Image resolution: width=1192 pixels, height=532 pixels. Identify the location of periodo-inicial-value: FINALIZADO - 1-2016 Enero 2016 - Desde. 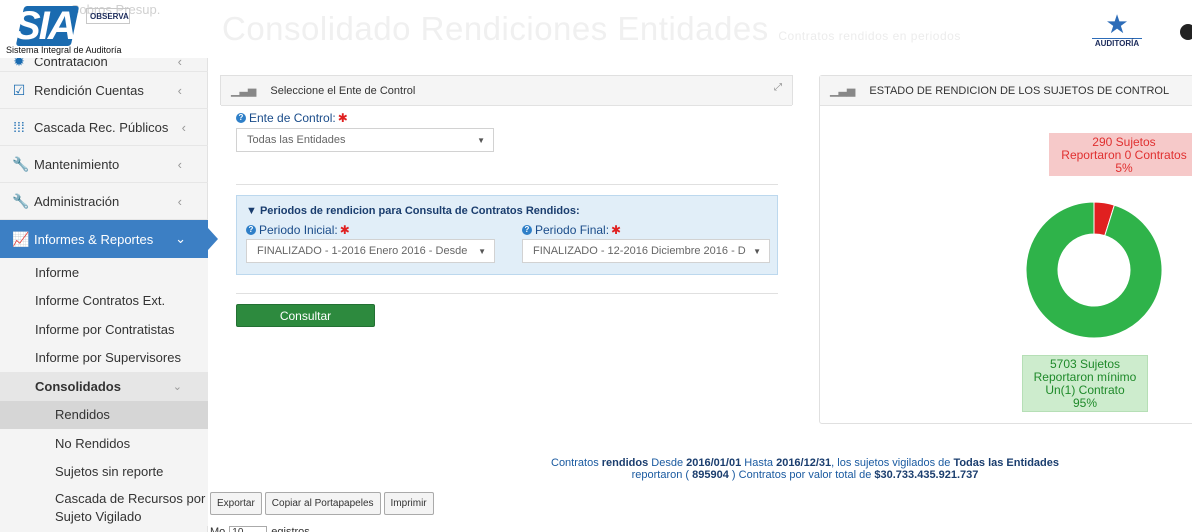
(362, 251).